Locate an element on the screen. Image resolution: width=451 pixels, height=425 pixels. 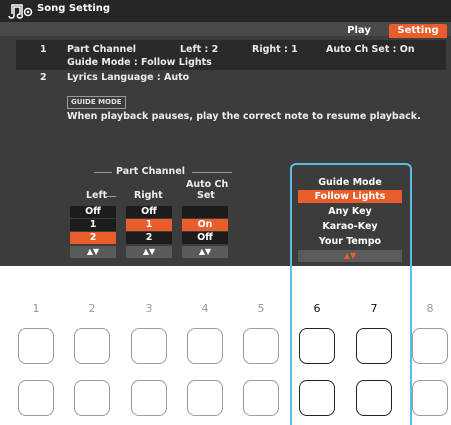
guide-mode-option-follow-lights: Follow Lights is located at coordinates (350, 196).